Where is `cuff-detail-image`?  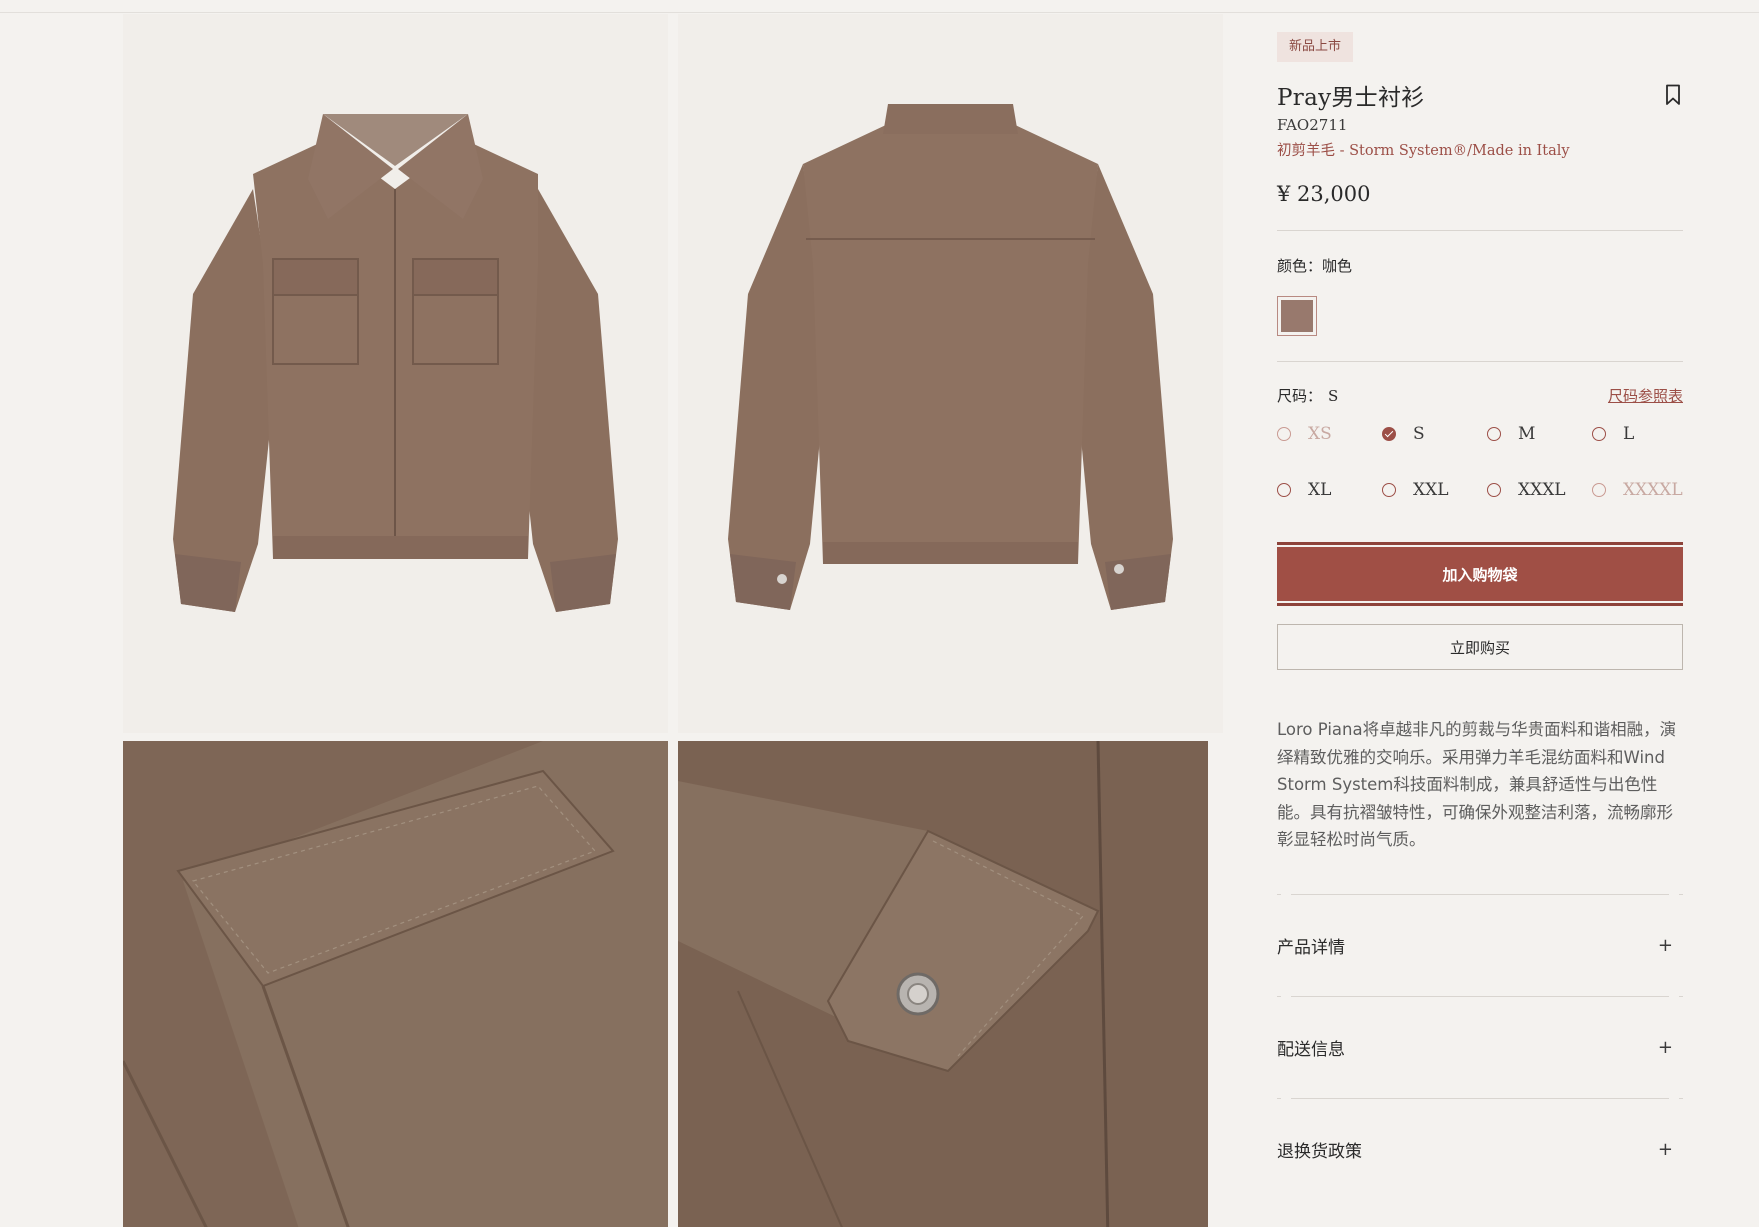 cuff-detail-image is located at coordinates (943, 984).